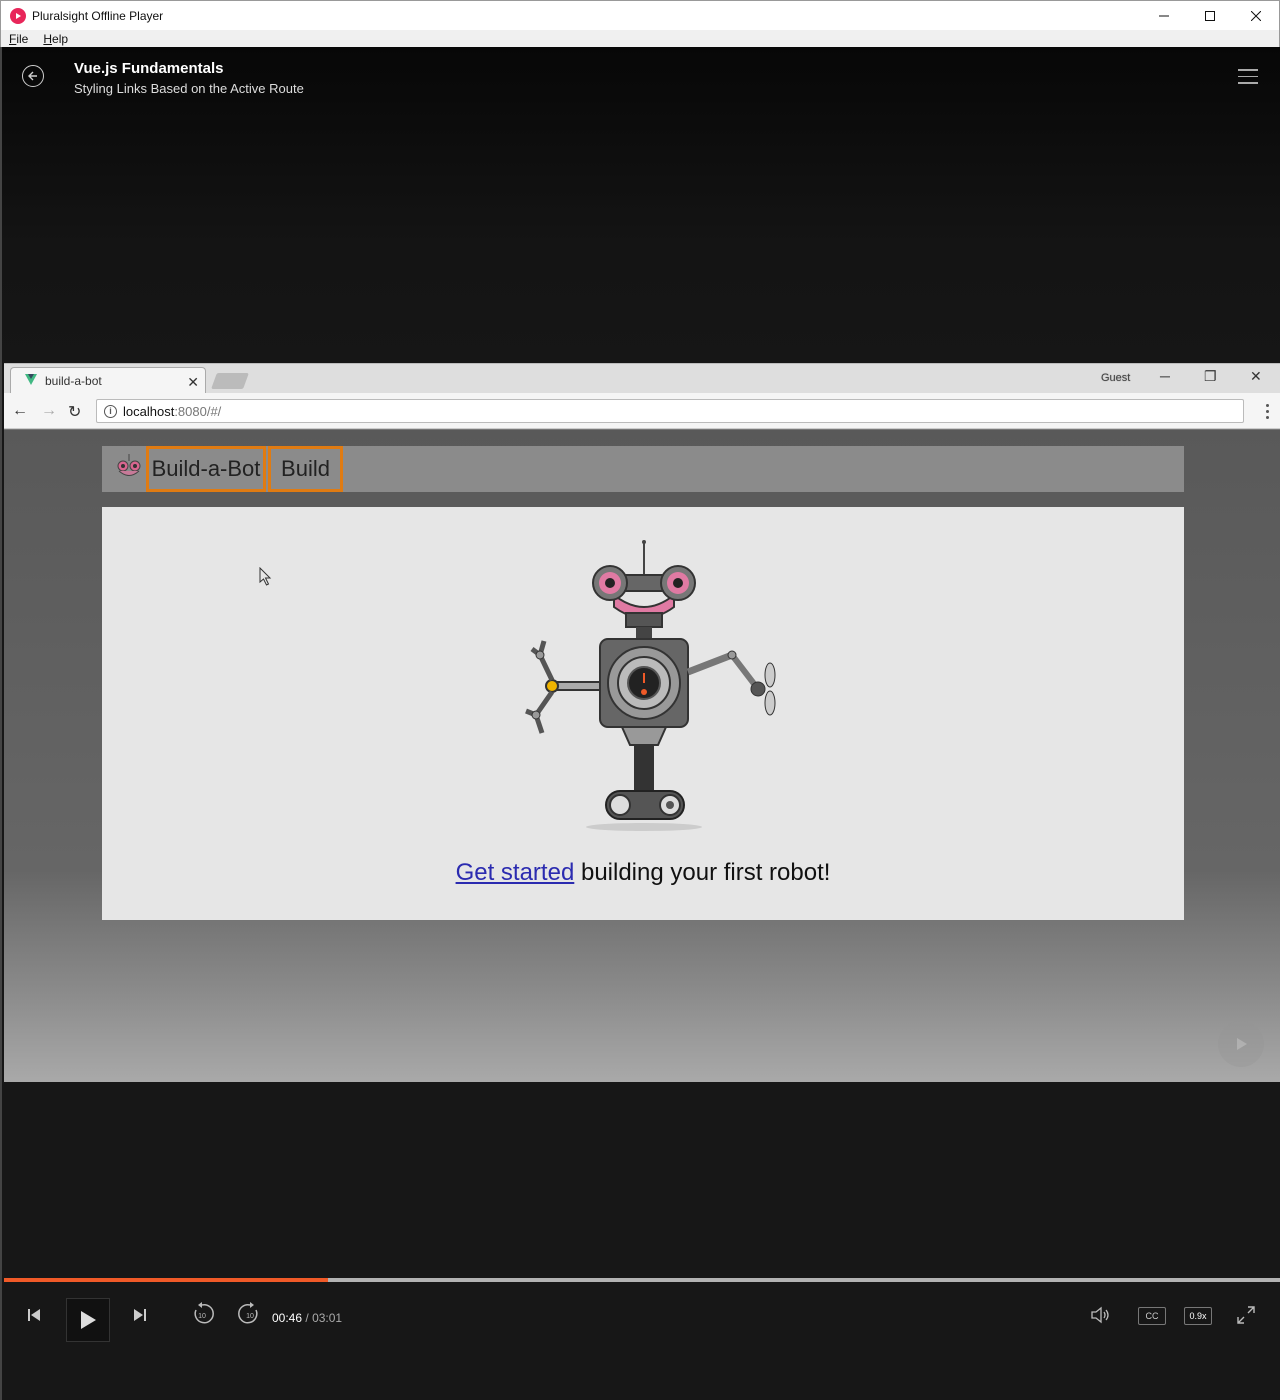 The height and width of the screenshot is (1400, 1280). I want to click on new-tab-button, so click(230, 381).